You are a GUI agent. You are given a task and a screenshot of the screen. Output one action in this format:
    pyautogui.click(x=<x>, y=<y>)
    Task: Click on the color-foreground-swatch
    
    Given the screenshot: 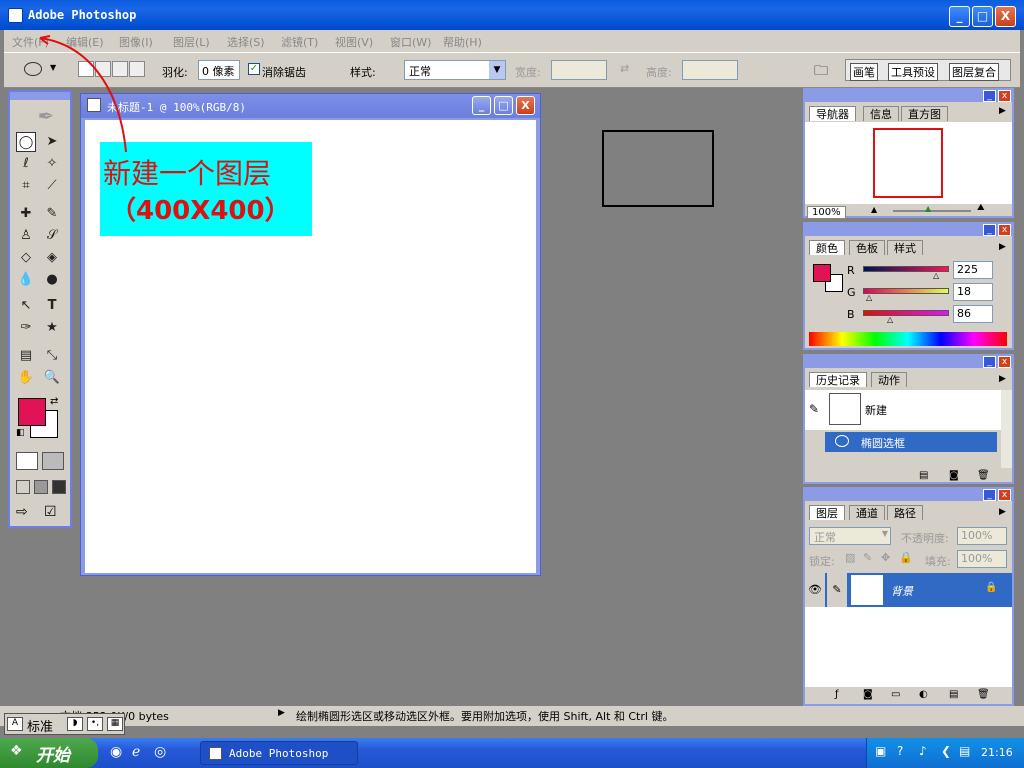 What is the action you would take?
    pyautogui.click(x=822, y=273)
    